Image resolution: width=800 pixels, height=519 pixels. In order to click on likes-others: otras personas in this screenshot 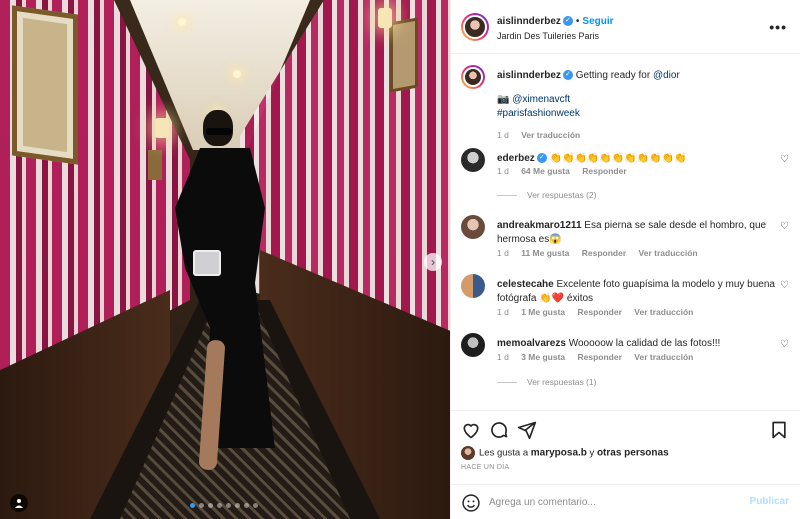, I will do `click(633, 453)`.